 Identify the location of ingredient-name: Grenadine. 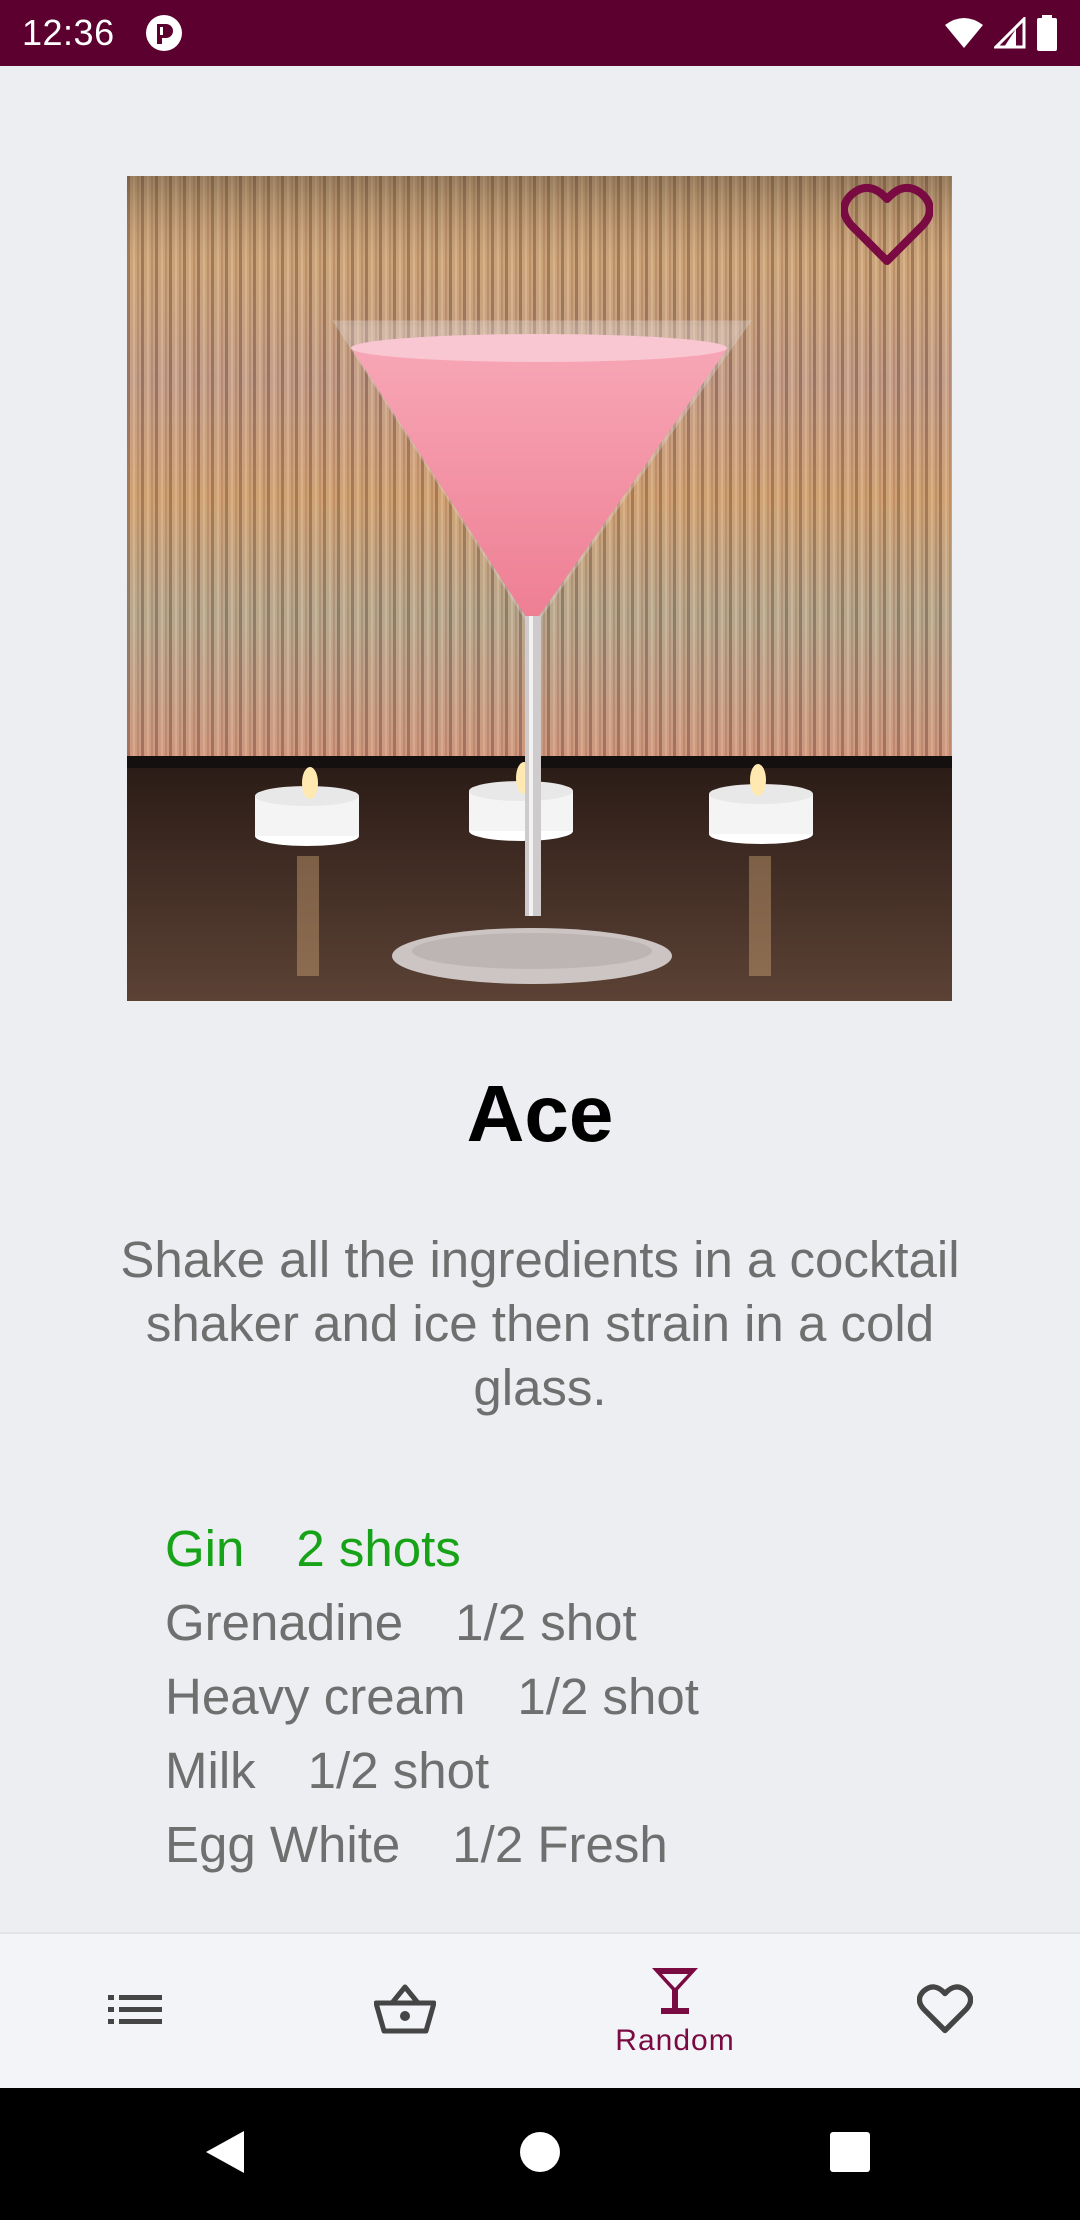
(284, 1622).